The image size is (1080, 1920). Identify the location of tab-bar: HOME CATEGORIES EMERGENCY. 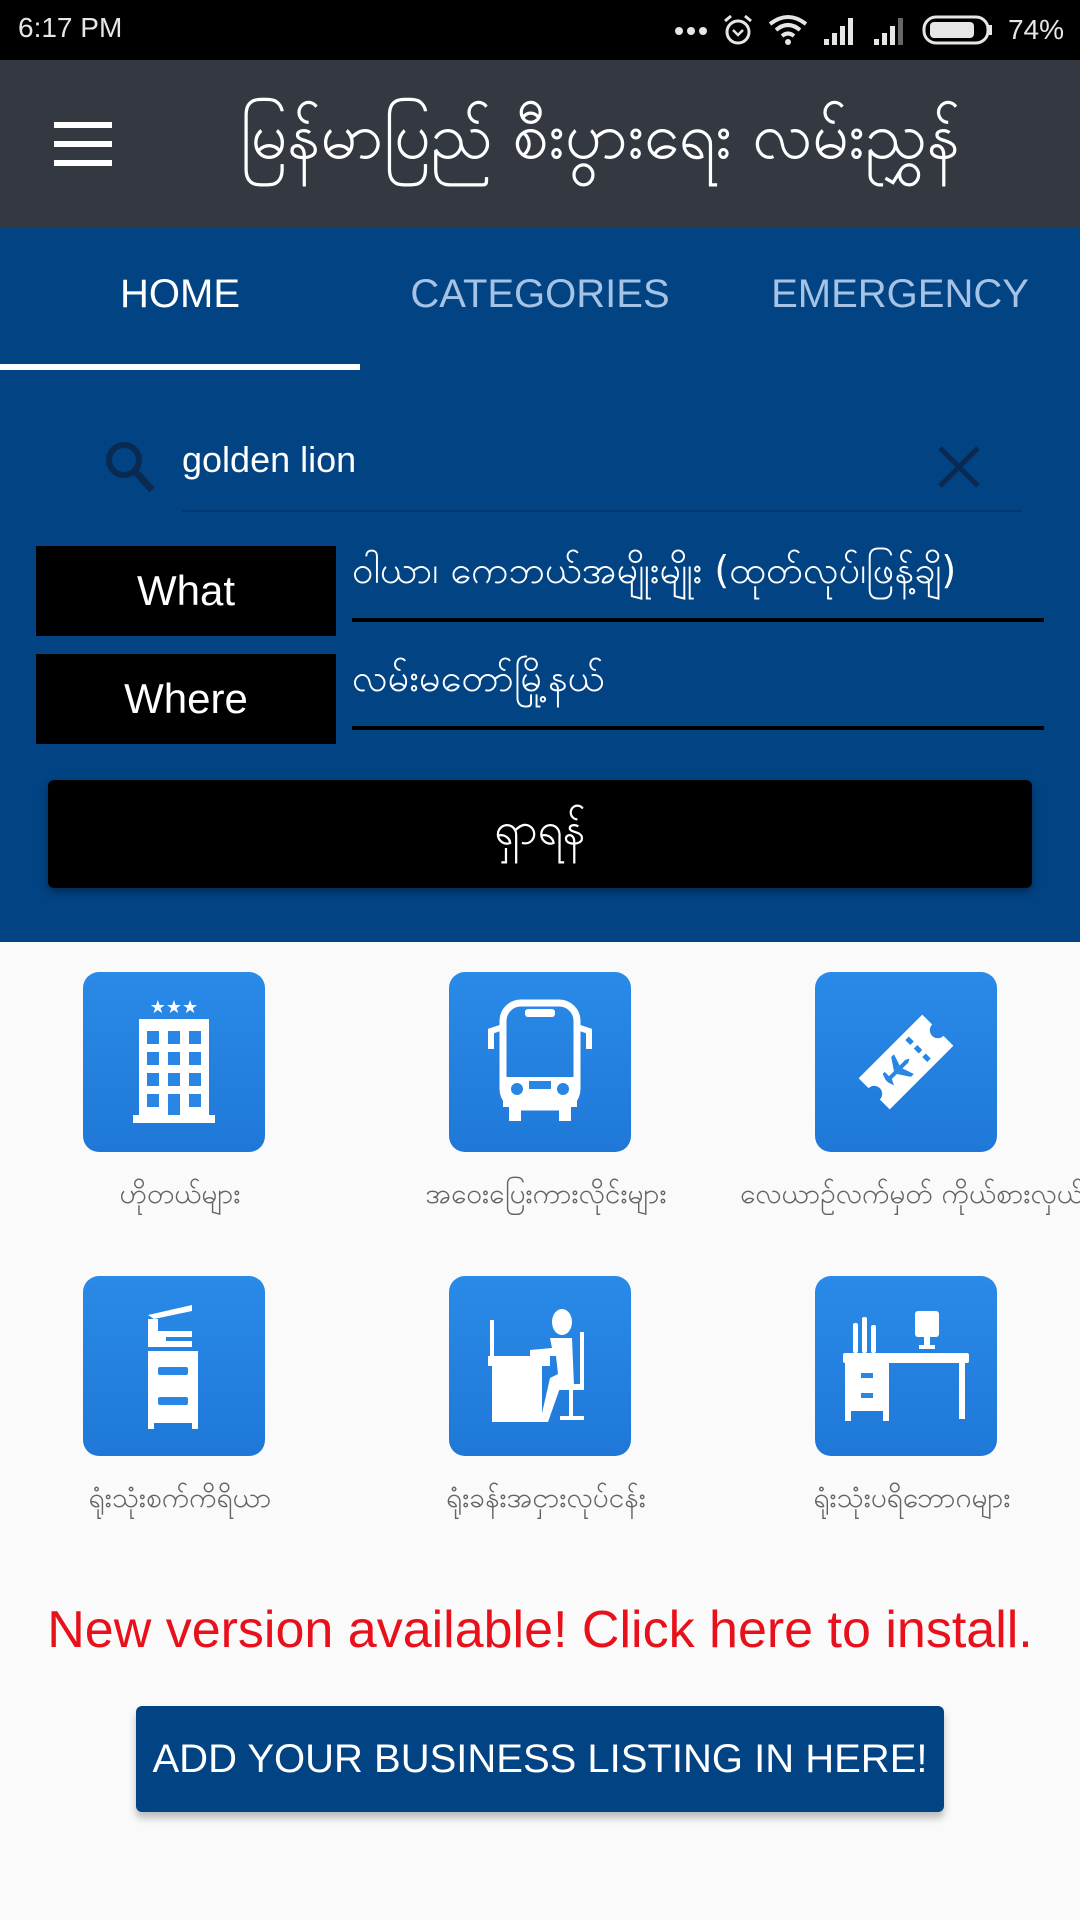
(540, 300).